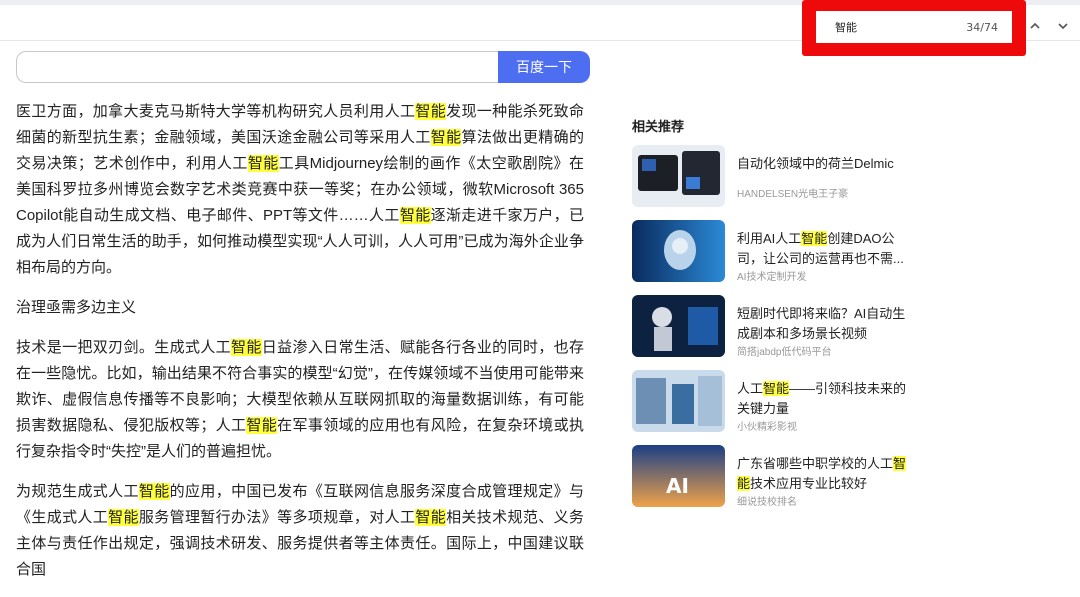 This screenshot has height=597, width=1080. I want to click on related-title: 相关推荐, so click(658, 126).